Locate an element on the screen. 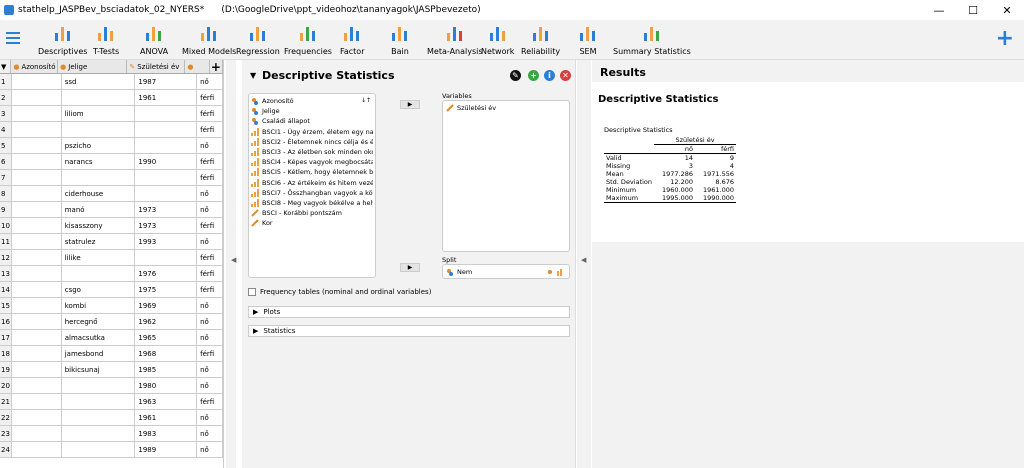 This screenshot has width=1024, height=468. table-cell: manó is located at coordinates (99, 209).